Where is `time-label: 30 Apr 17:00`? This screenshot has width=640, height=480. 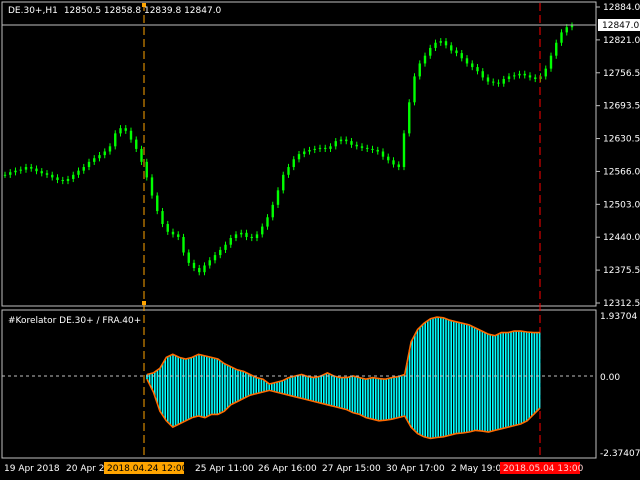
time-label: 30 Apr 17:00 is located at coordinates (415, 469).